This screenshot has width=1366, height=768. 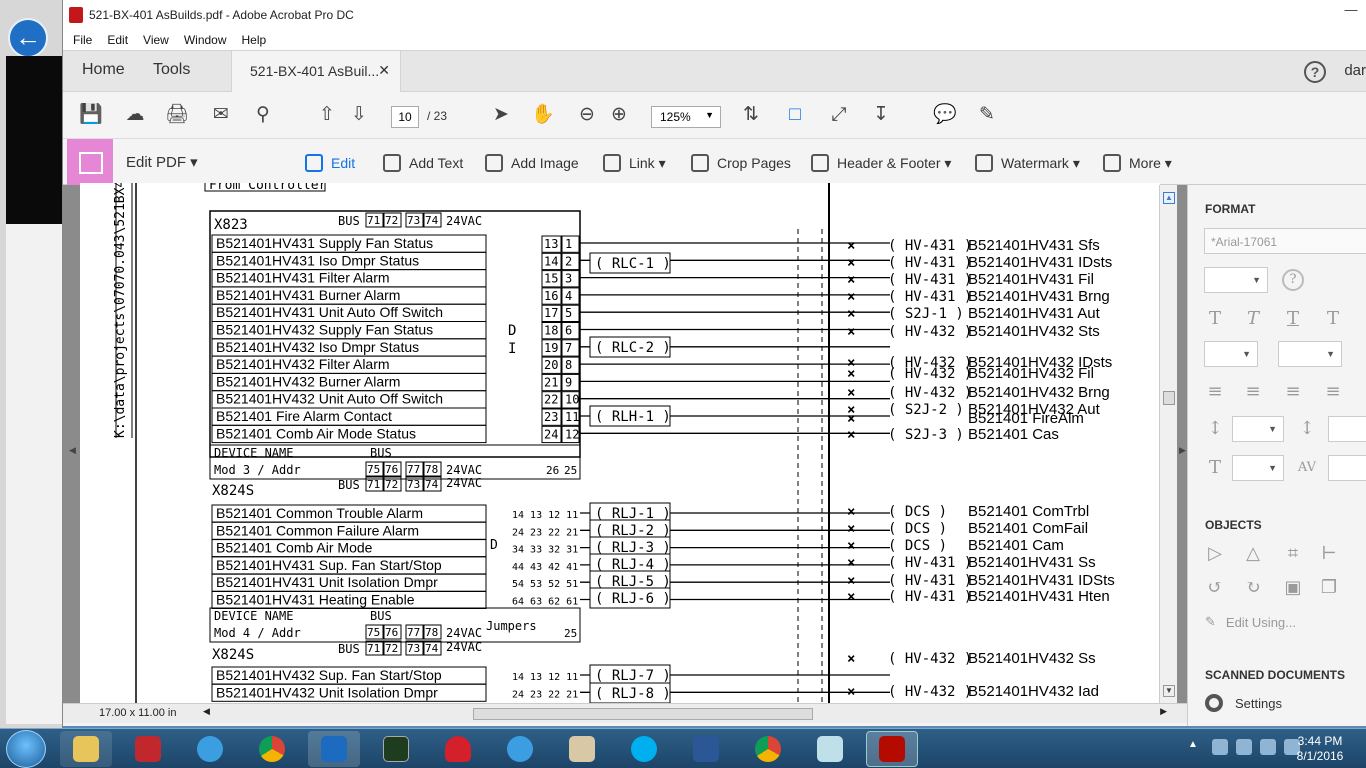 I want to click on help-circle-icon: ?, so click(x=1293, y=280).